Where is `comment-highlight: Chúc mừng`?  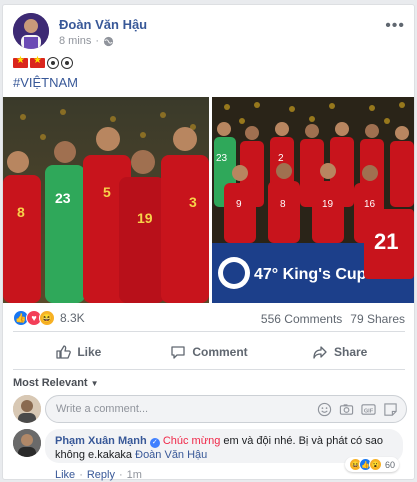 comment-highlight: Chúc mừng is located at coordinates (191, 441).